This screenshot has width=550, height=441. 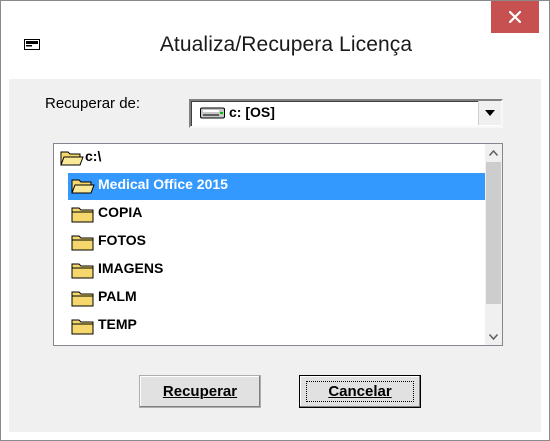 What do you see at coordinates (269, 158) in the screenshot?
I see `folder-root-item: c:\` at bounding box center [269, 158].